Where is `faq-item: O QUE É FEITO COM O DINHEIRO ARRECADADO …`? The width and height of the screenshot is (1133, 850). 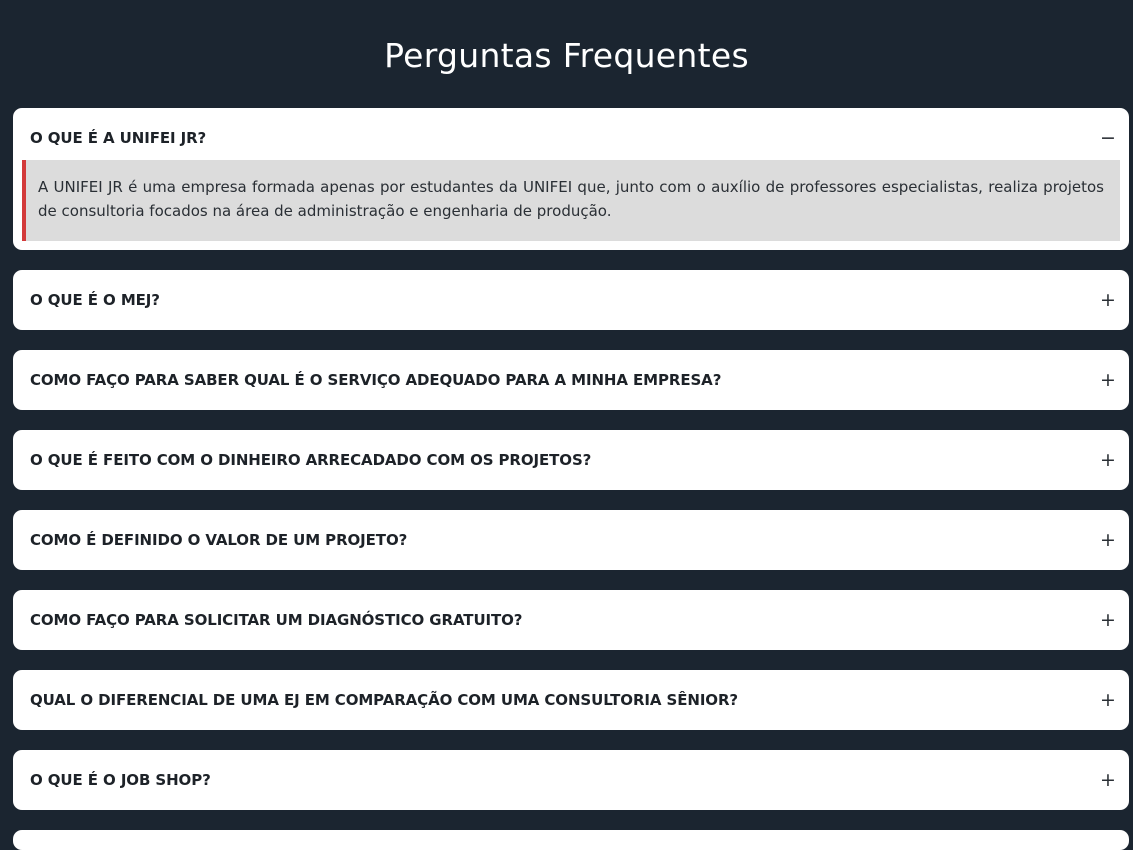
faq-item: O QUE É FEITO COM O DINHEIRO ARRECADADO … is located at coordinates (571, 460).